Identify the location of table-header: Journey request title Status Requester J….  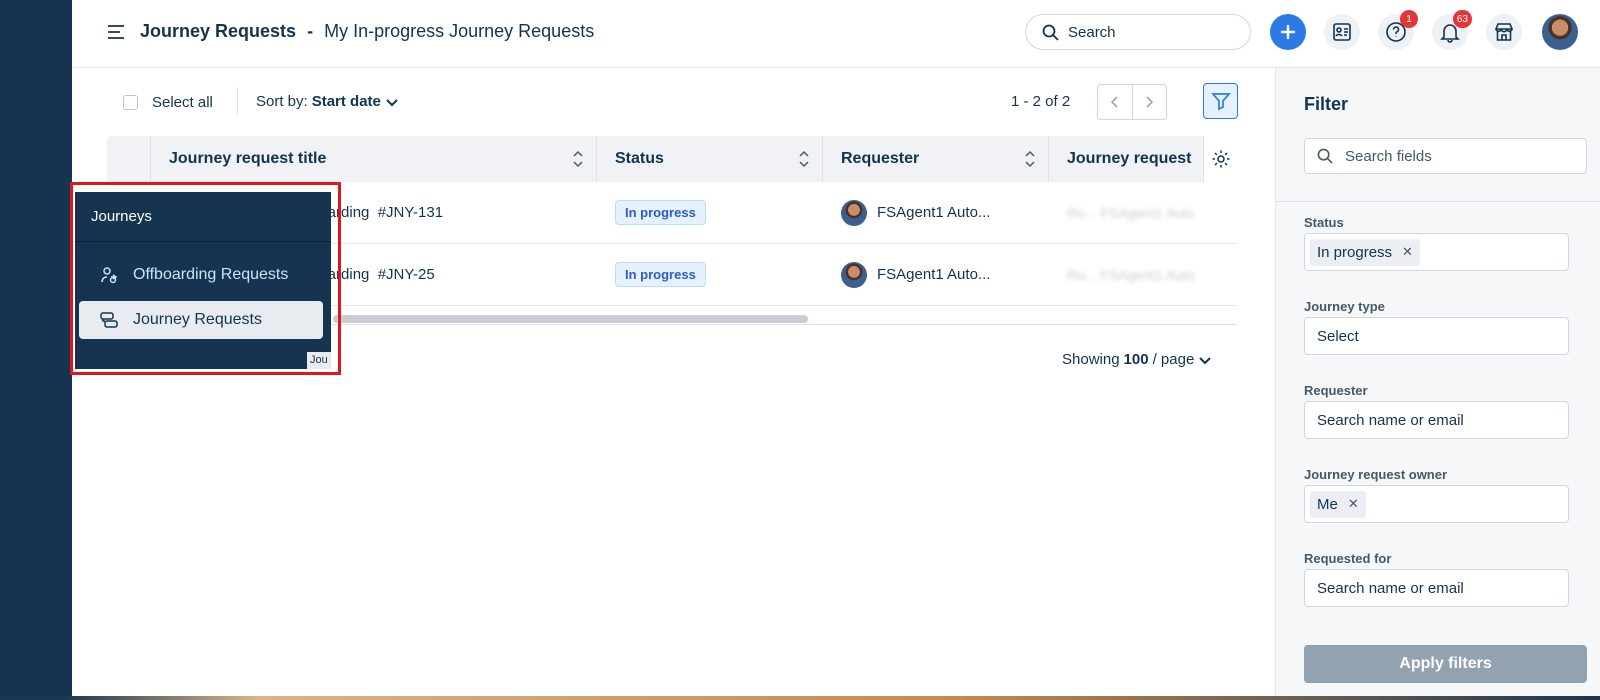
(672, 159).